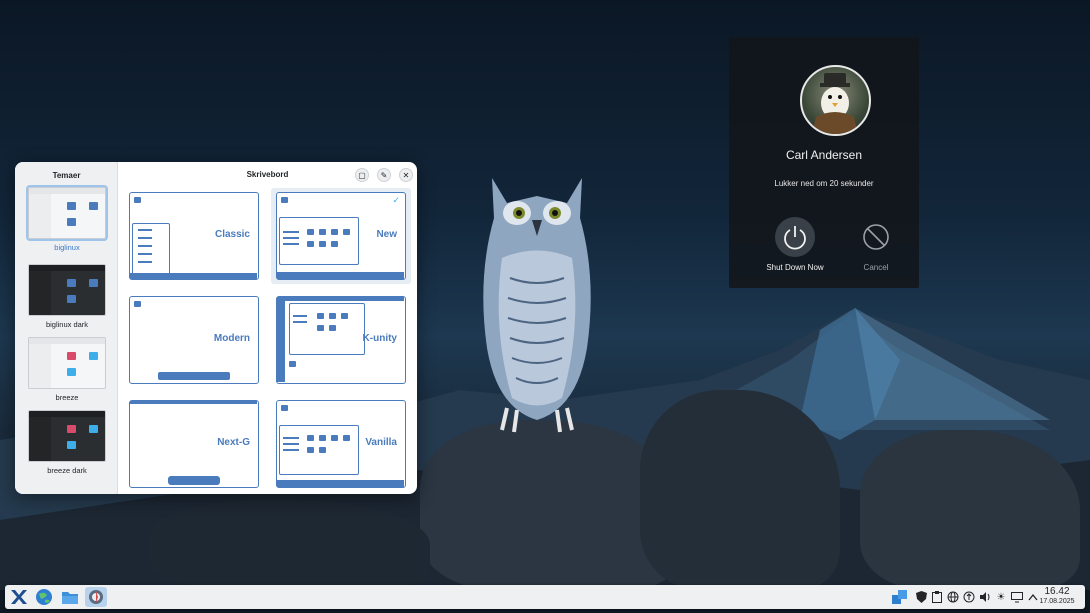 This screenshot has width=1090, height=613. I want to click on file-manager-icon, so click(70, 597).